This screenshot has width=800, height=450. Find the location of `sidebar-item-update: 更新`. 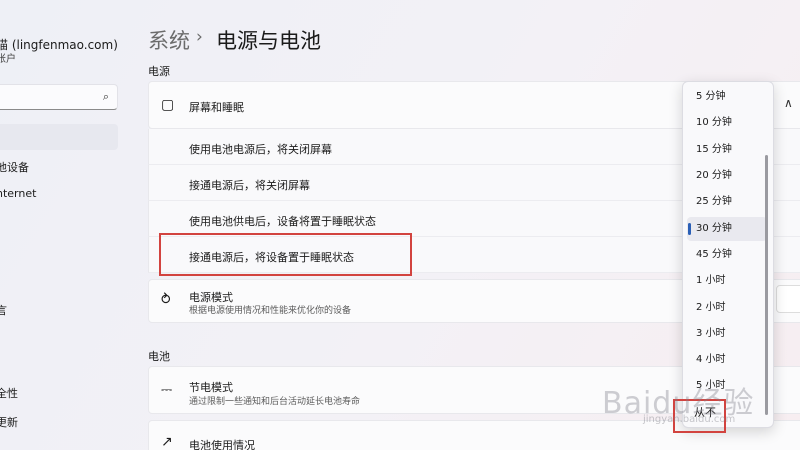

sidebar-item-update: 更新 is located at coordinates (9, 422).